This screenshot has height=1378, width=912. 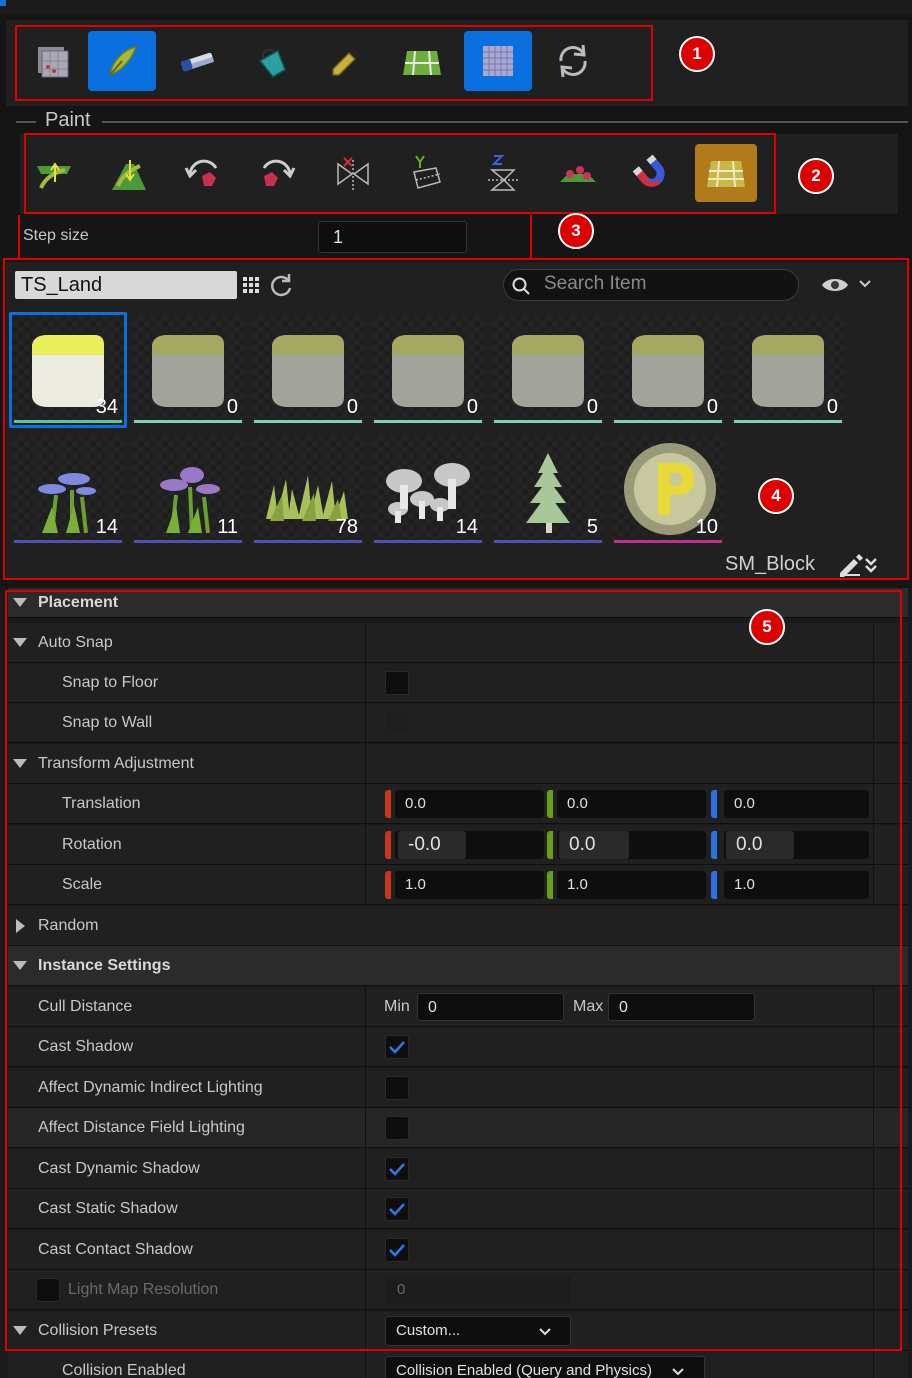 I want to click on eraser-icon, so click(x=198, y=62).